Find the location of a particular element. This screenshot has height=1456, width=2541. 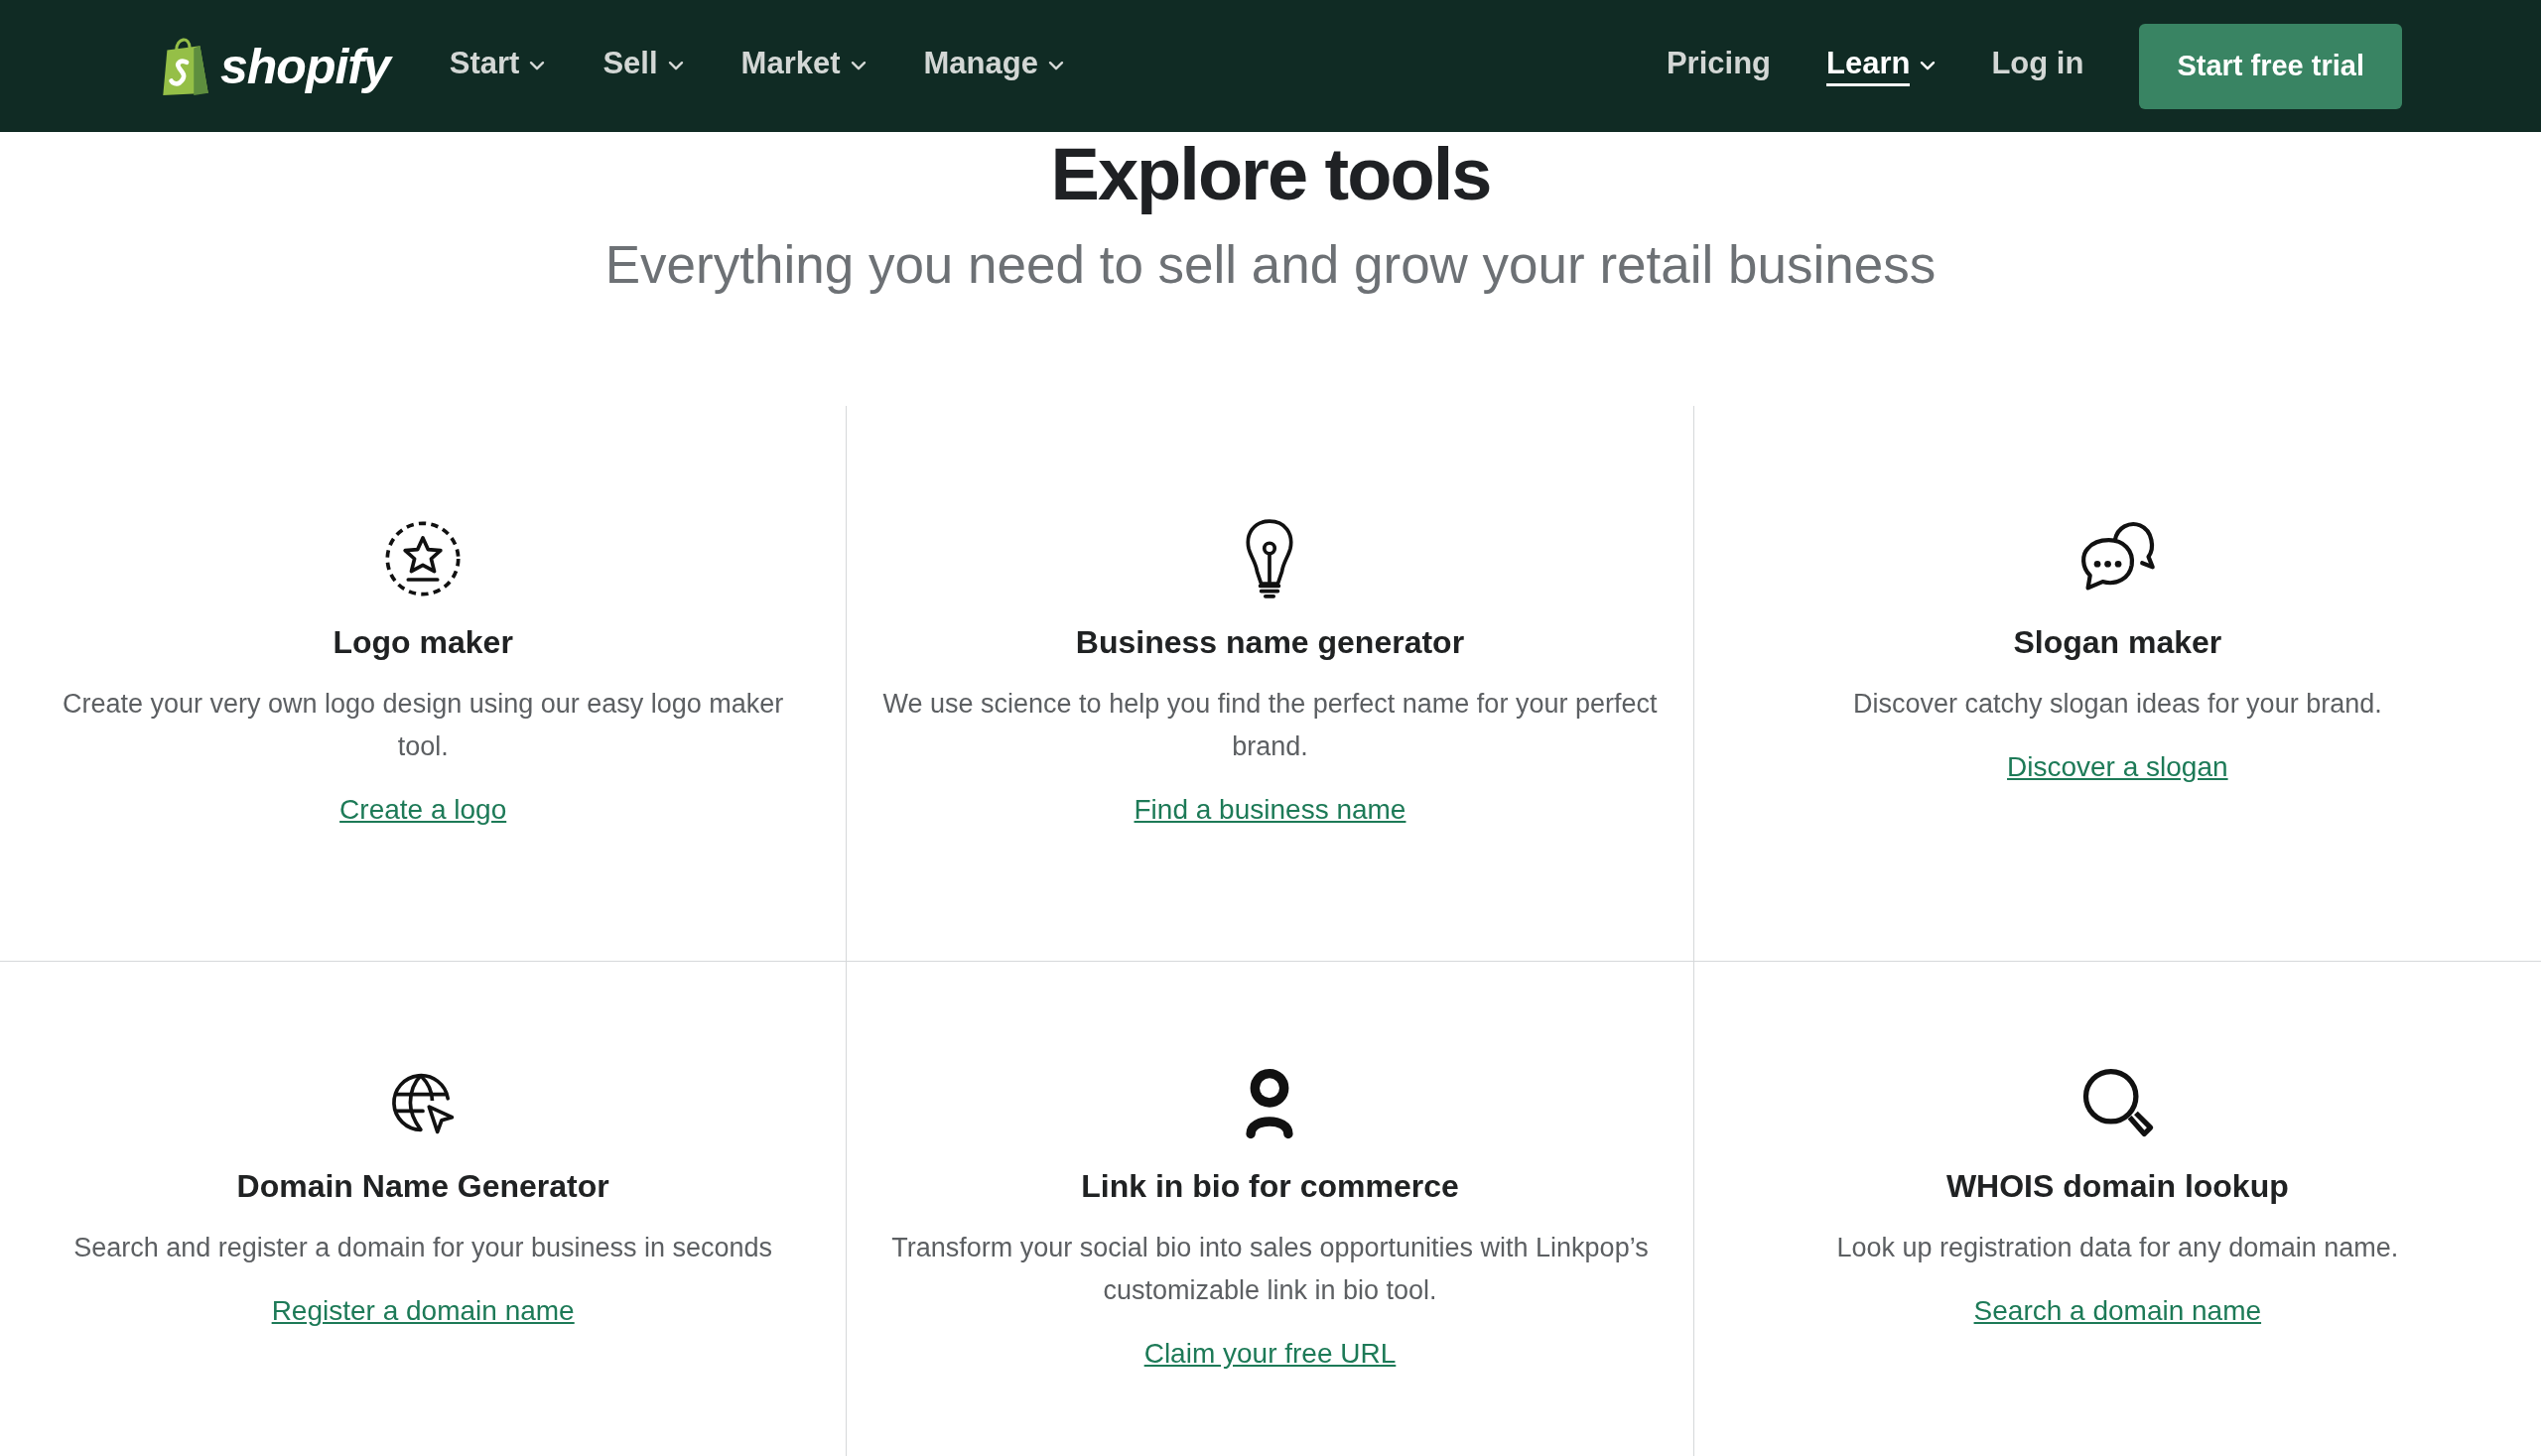

tool-link: Discover a slogan is located at coordinates (2117, 767).